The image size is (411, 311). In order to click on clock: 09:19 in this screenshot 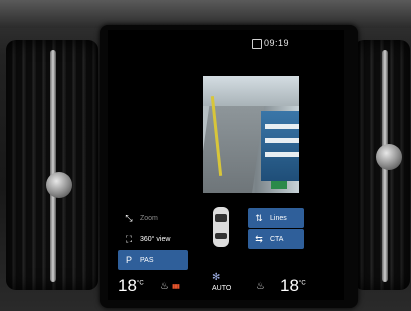, I will do `click(277, 43)`.